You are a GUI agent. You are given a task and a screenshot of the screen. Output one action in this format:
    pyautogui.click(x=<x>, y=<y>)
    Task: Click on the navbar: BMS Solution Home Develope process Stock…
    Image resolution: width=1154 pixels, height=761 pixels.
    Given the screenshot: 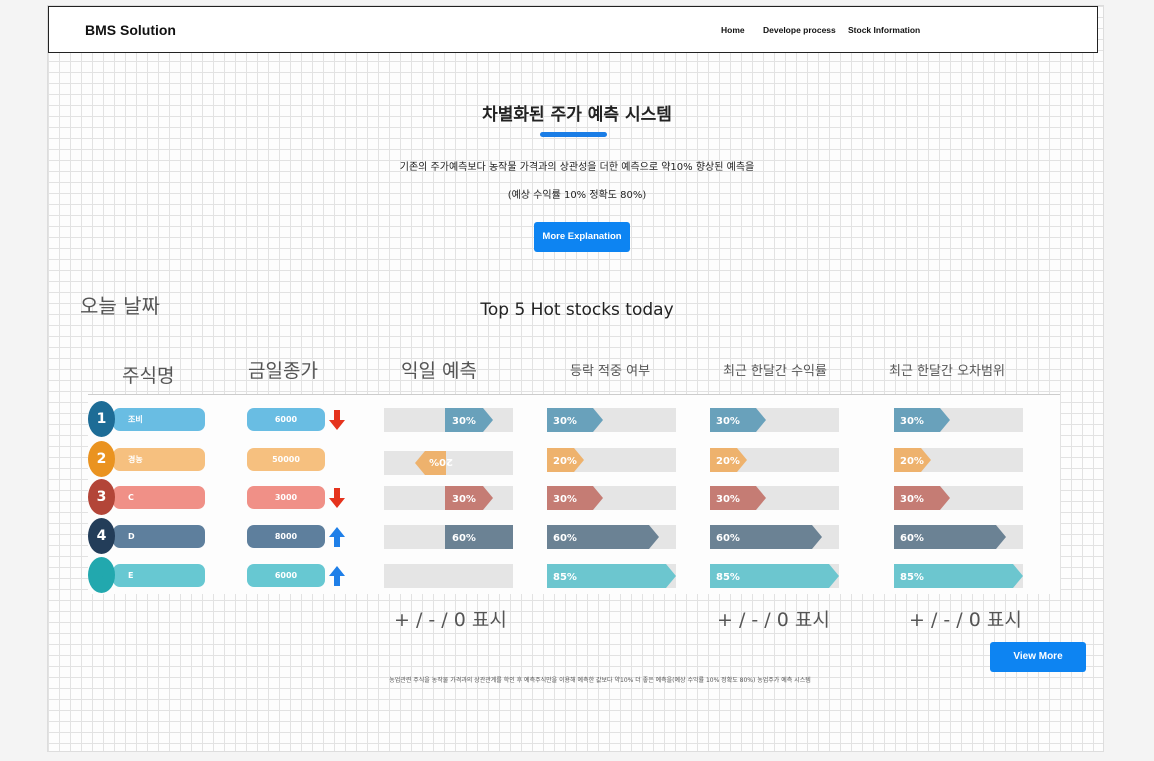 What is the action you would take?
    pyautogui.click(x=573, y=29)
    